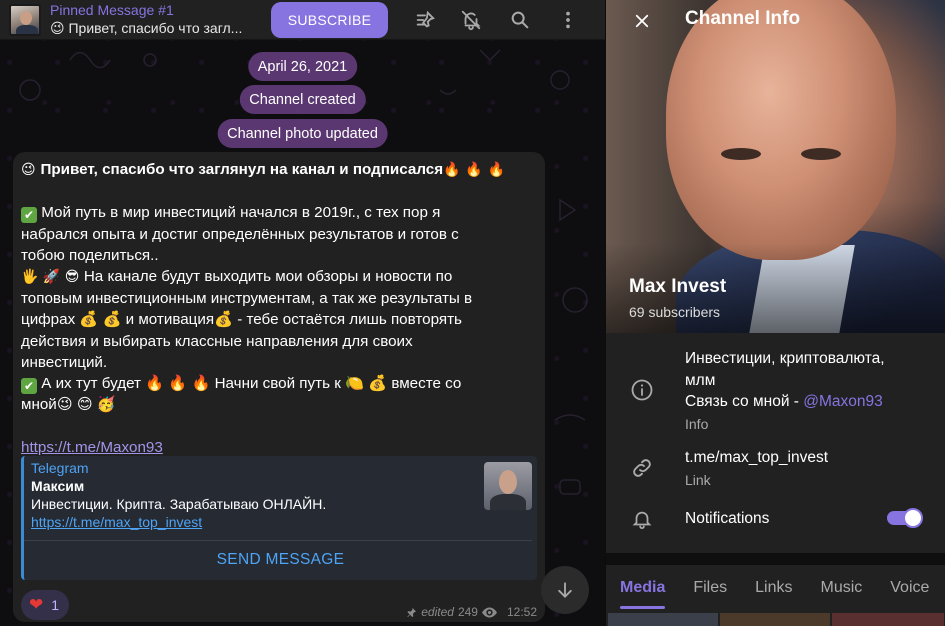 This screenshot has height=626, width=945. What do you see at coordinates (489, 612) in the screenshot?
I see `views-eye-icon` at bounding box center [489, 612].